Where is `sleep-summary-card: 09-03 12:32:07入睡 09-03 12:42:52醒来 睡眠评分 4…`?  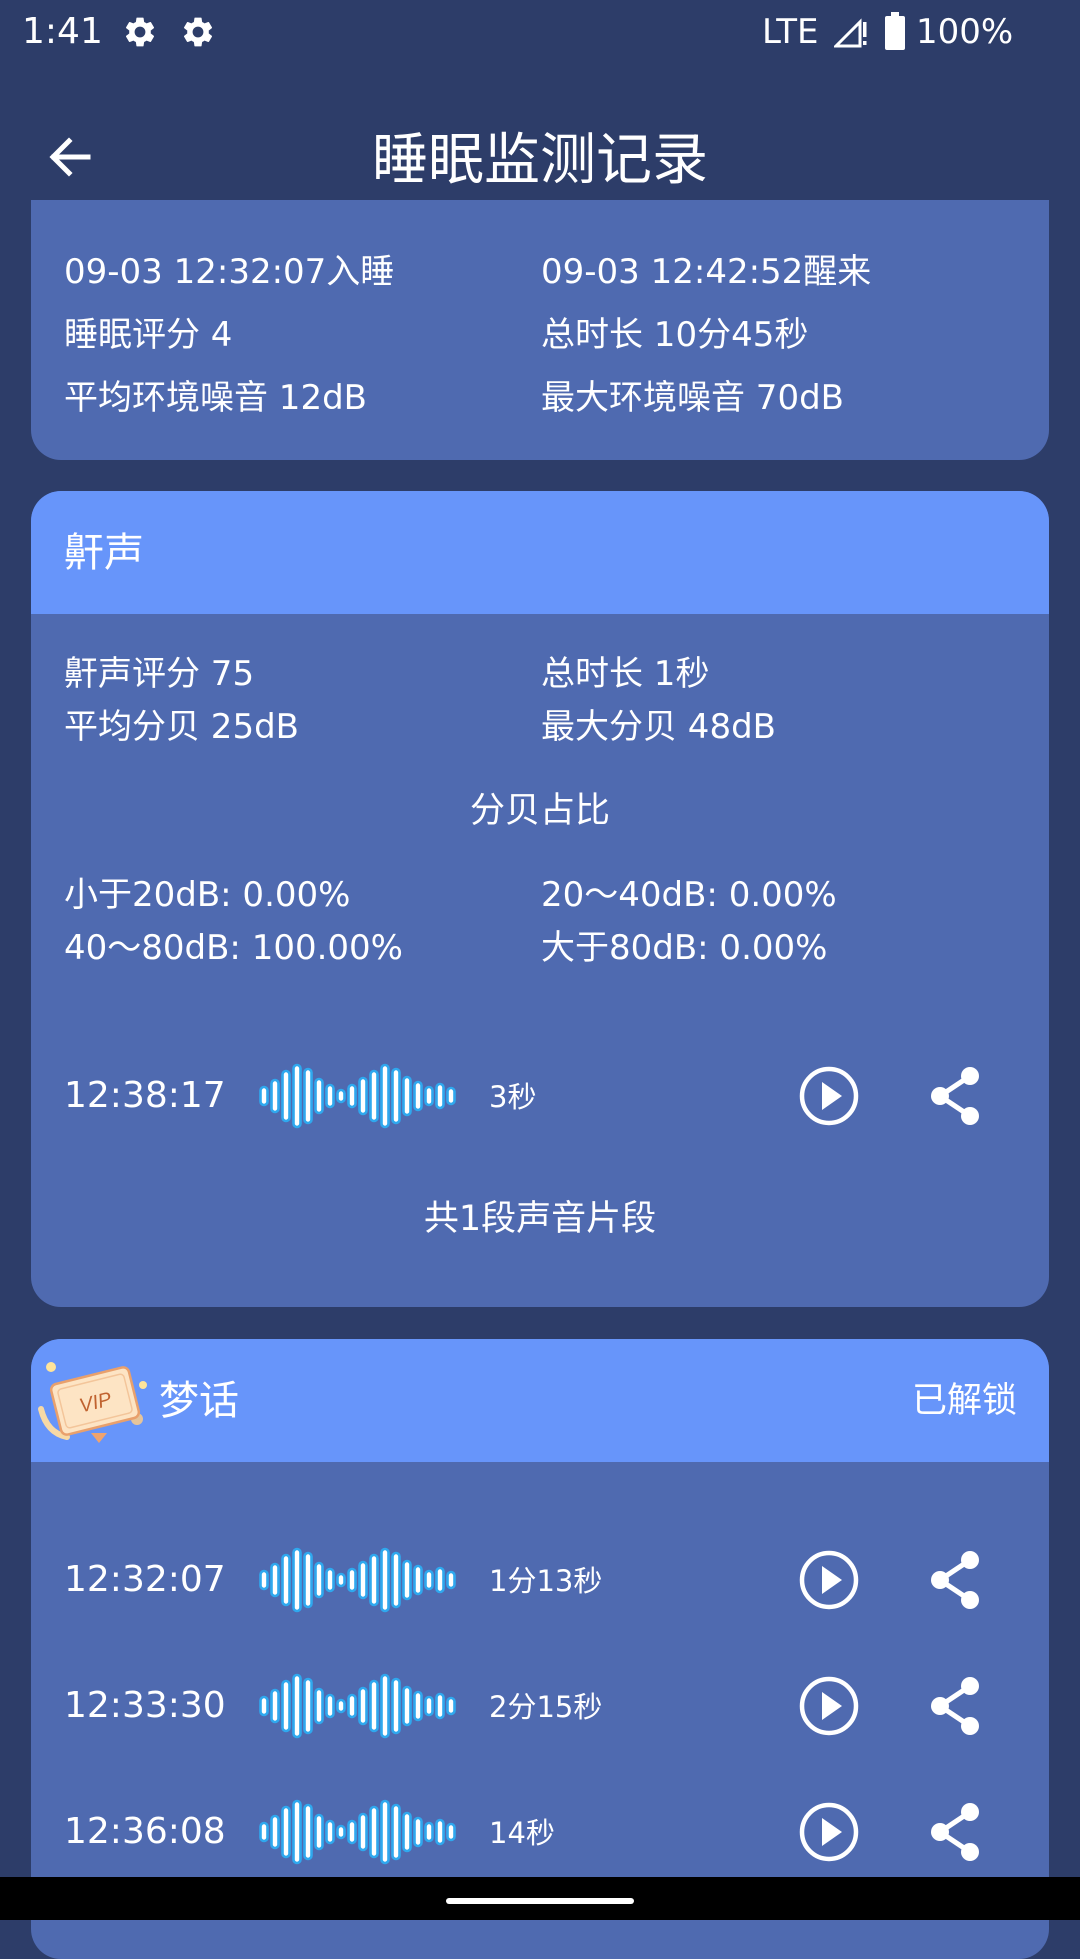 sleep-summary-card: 09-03 12:32:07入睡 09-03 12:42:52醒来 睡眠评分 4… is located at coordinates (540, 330).